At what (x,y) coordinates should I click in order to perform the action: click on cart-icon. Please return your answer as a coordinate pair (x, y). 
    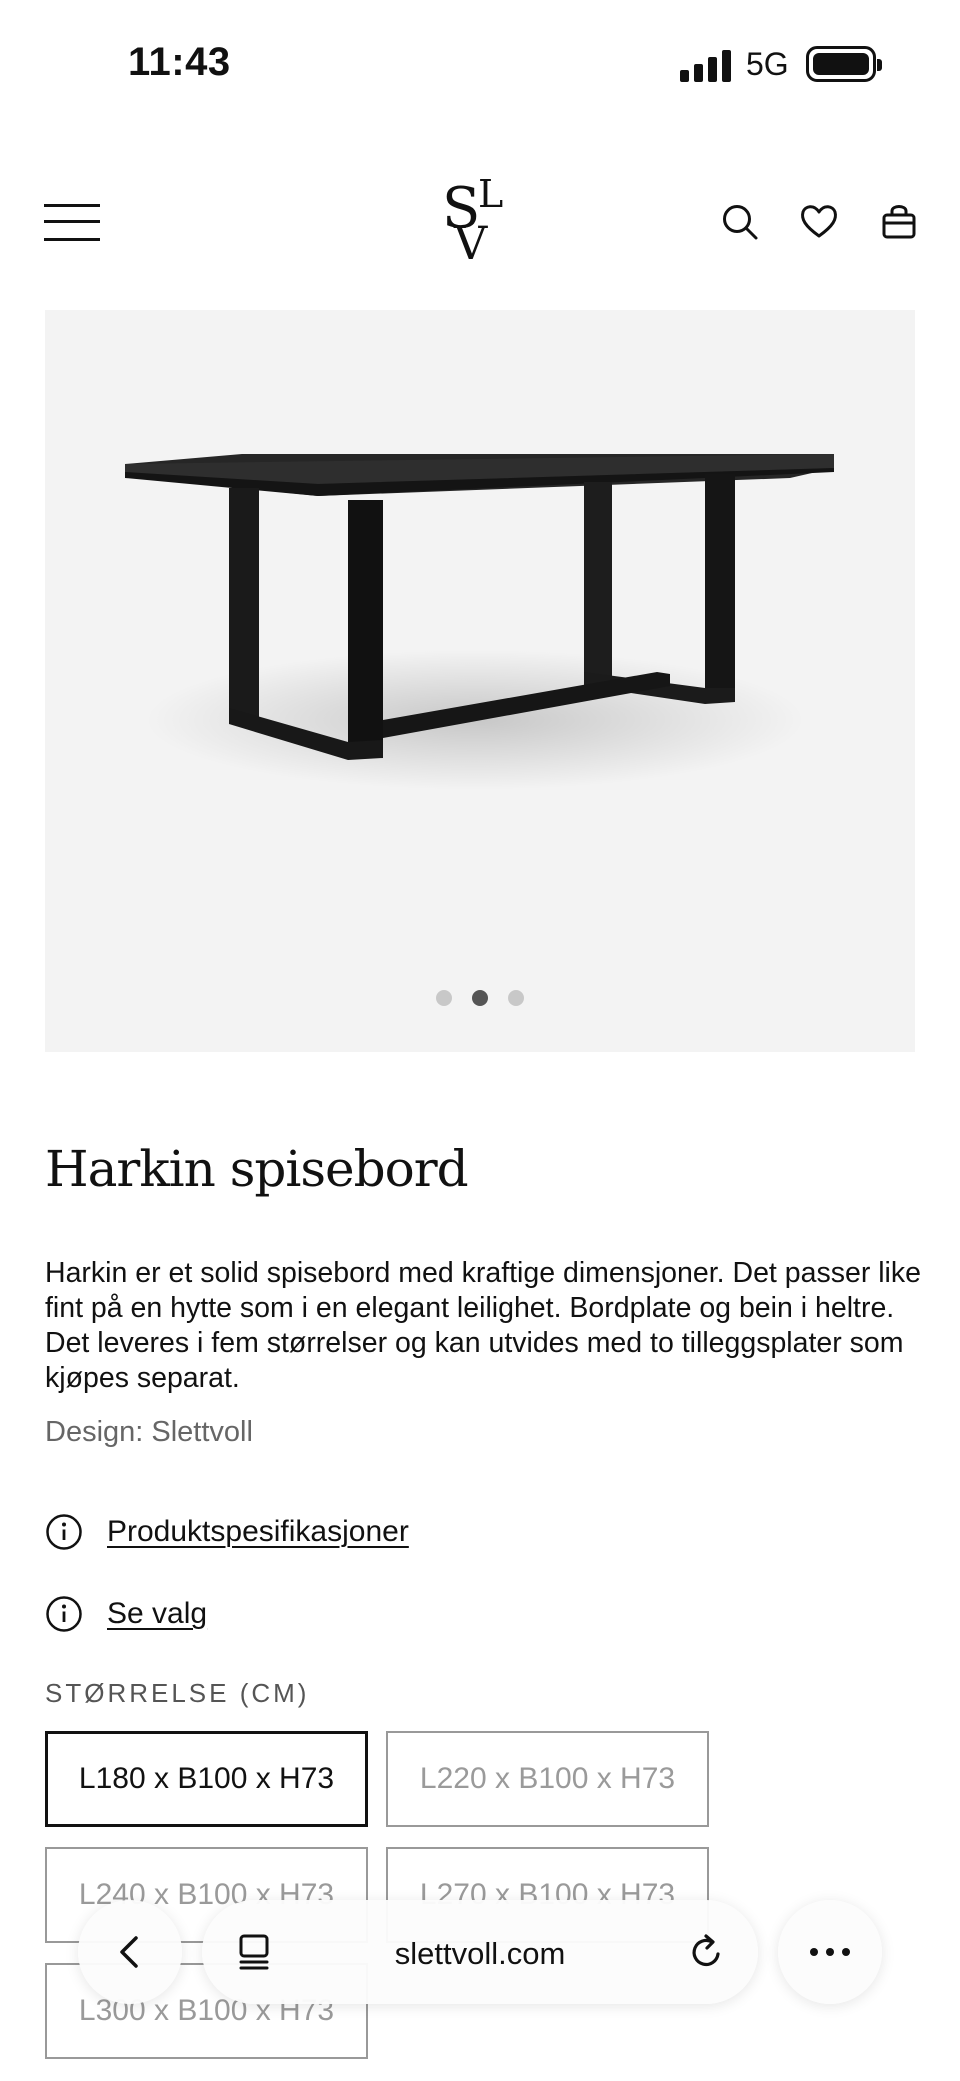
    Looking at the image, I should click on (899, 222).